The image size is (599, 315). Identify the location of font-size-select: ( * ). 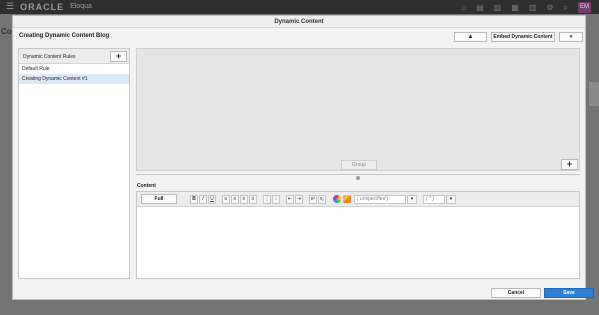
(434, 199).